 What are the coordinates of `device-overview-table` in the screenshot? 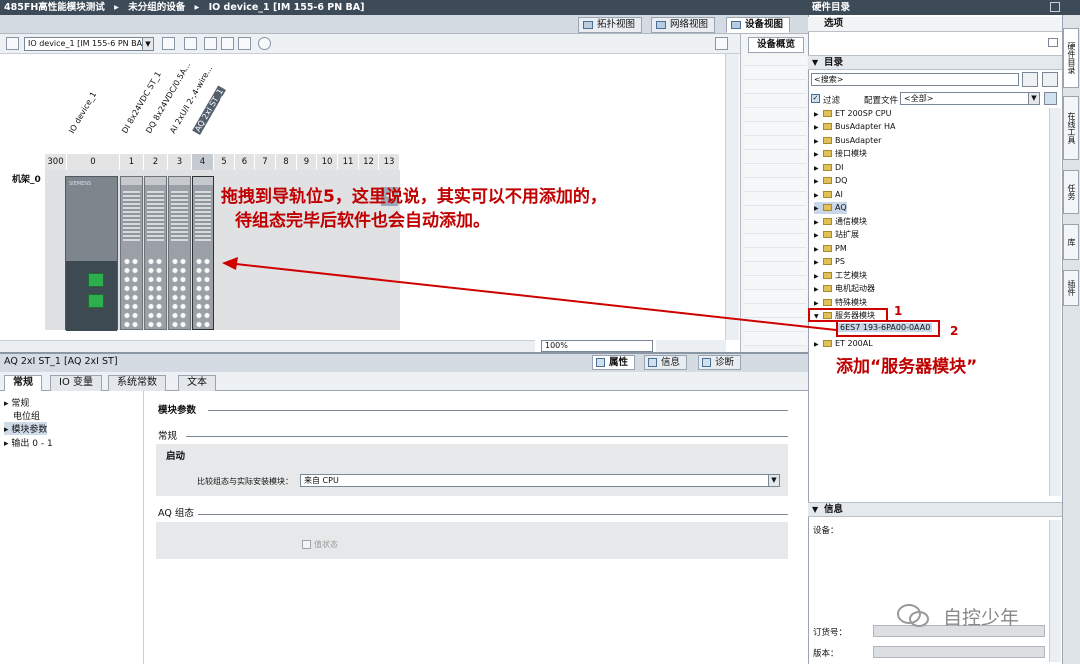 It's located at (775, 201).